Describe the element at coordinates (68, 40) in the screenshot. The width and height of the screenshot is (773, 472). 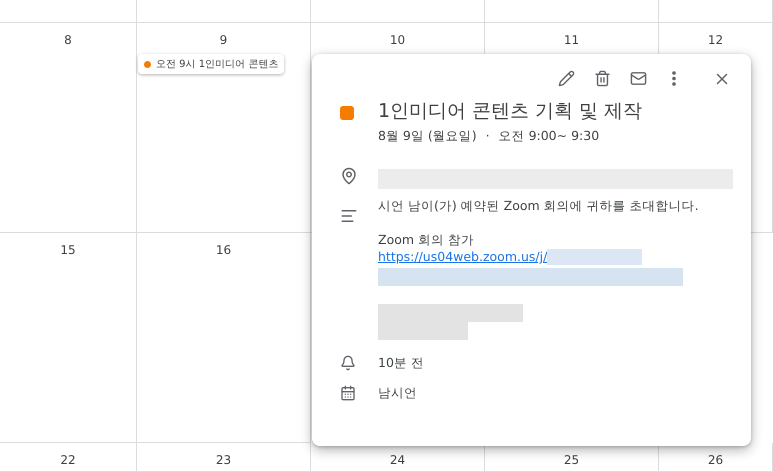
I see `date-number: 8` at that location.